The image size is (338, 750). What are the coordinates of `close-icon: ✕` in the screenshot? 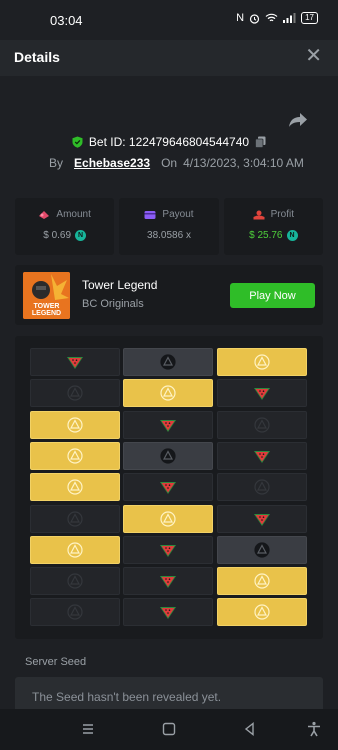 It's located at (313, 56).